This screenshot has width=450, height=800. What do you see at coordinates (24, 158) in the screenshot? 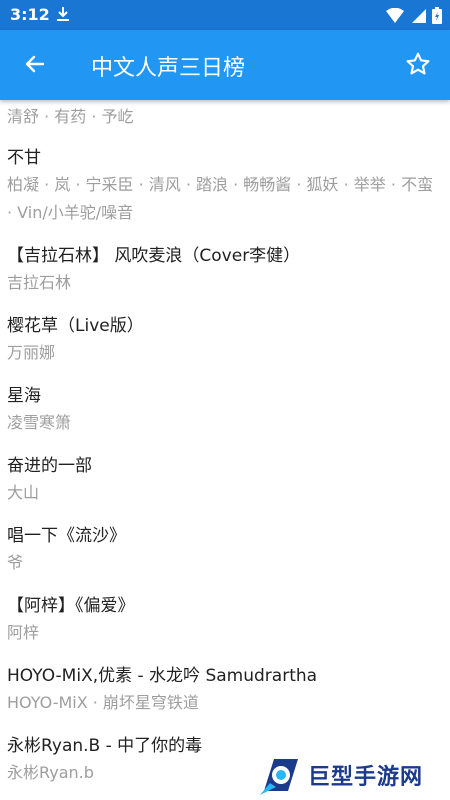
I see `song-title: 不甘` at bounding box center [24, 158].